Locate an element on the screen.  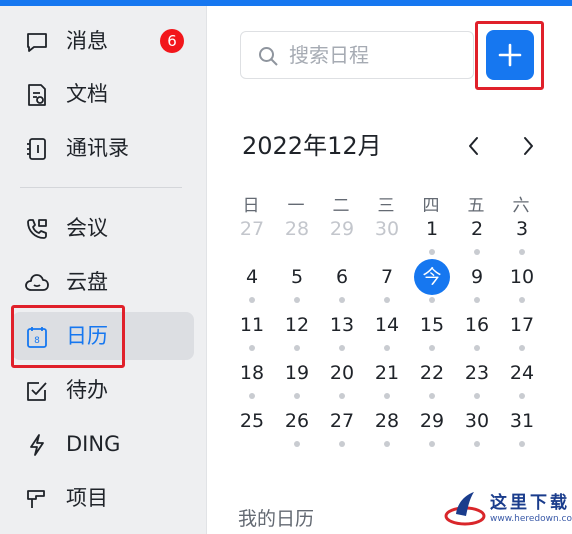
calendar-day: 14 is located at coordinates (387, 325).